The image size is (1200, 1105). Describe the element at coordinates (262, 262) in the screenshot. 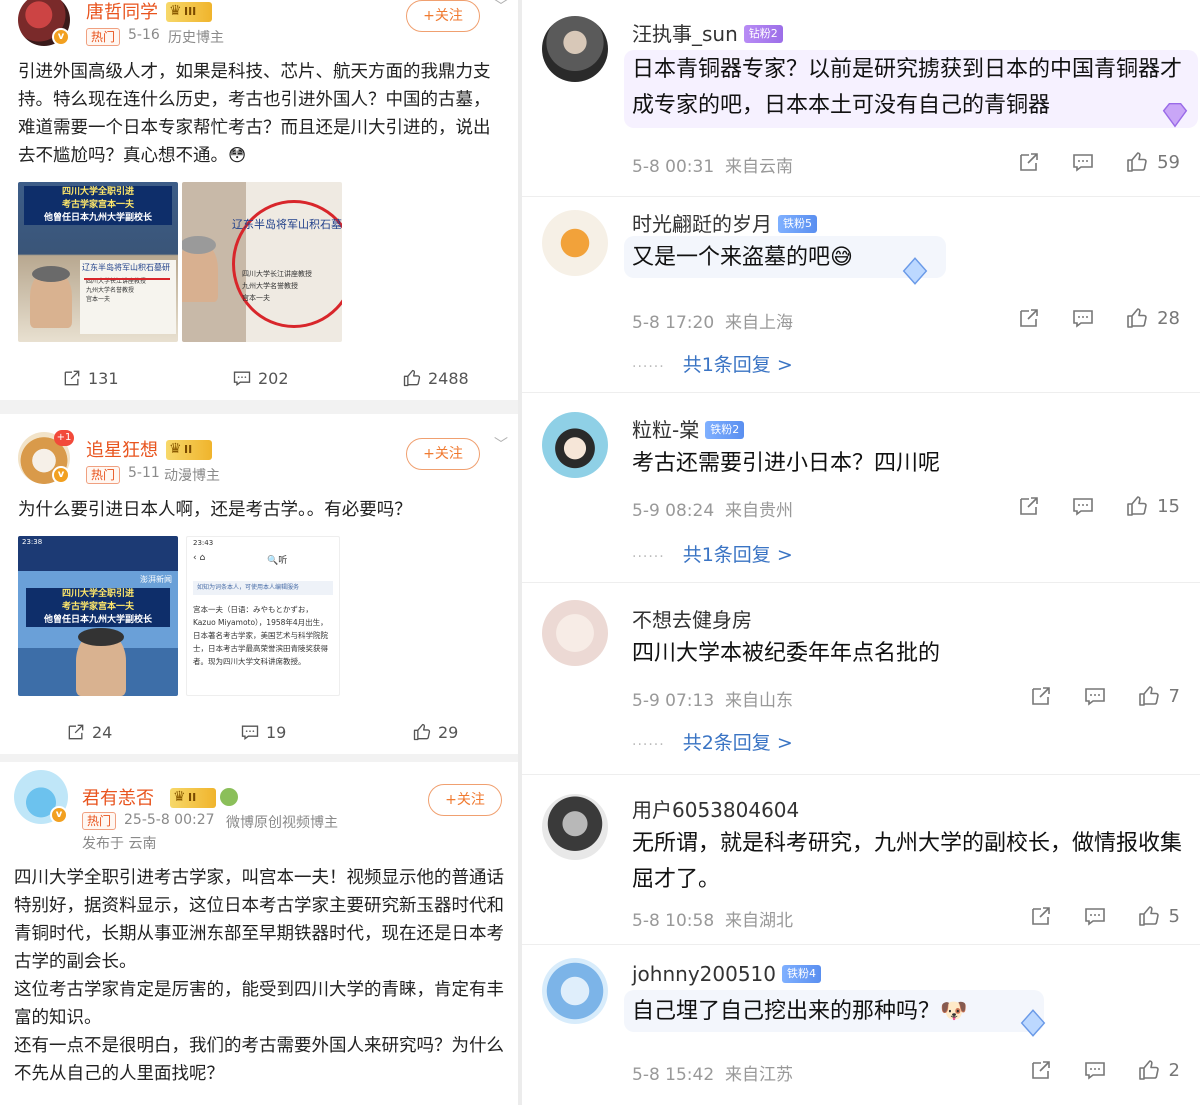

I see `post-image: 辽东半岛将军山积石墓 四川大学长江讲座教授 九州大学名誉教授 宫本一夫` at that location.